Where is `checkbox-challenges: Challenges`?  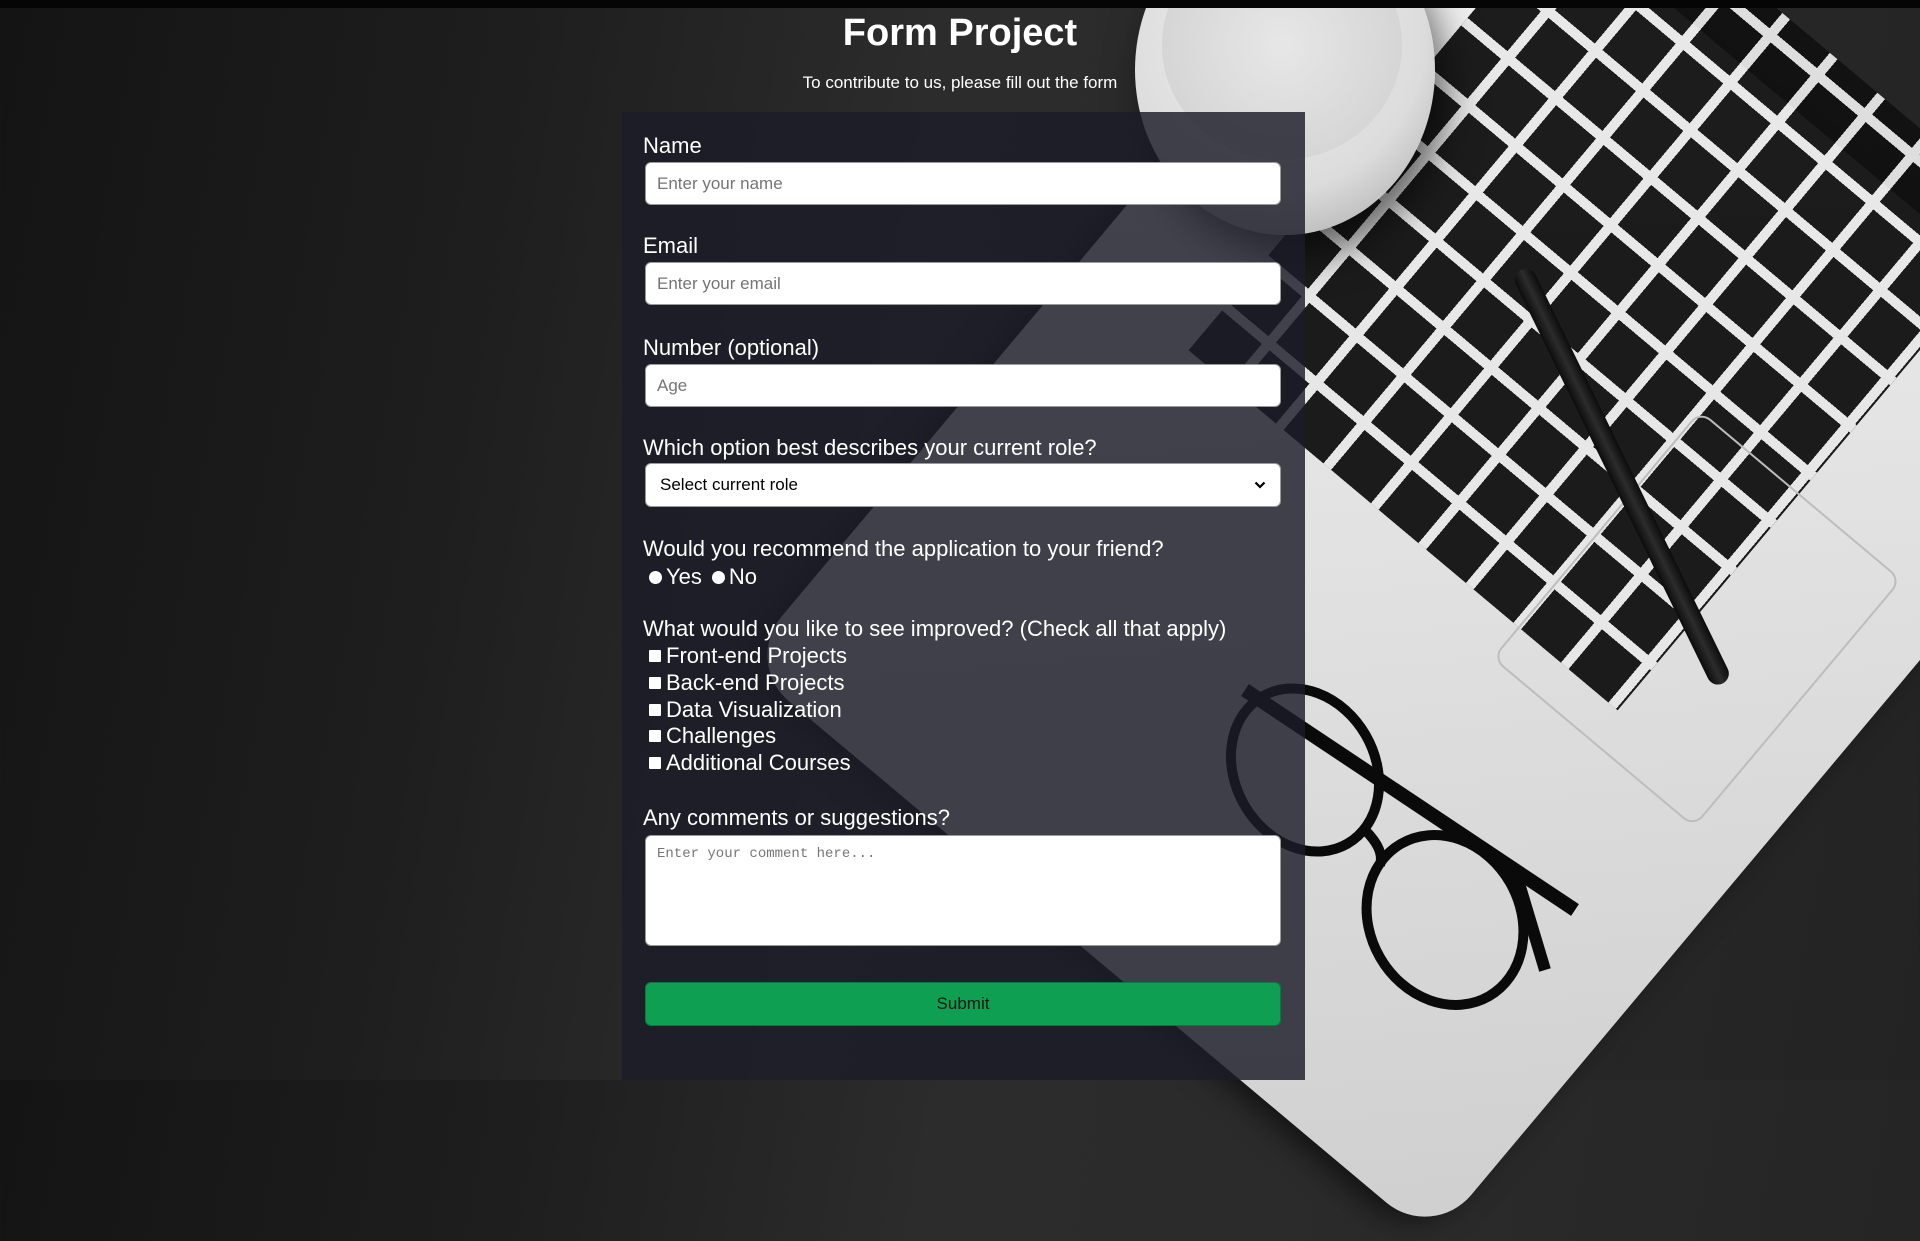
checkbox-challenges: Challenges is located at coordinates (750, 736).